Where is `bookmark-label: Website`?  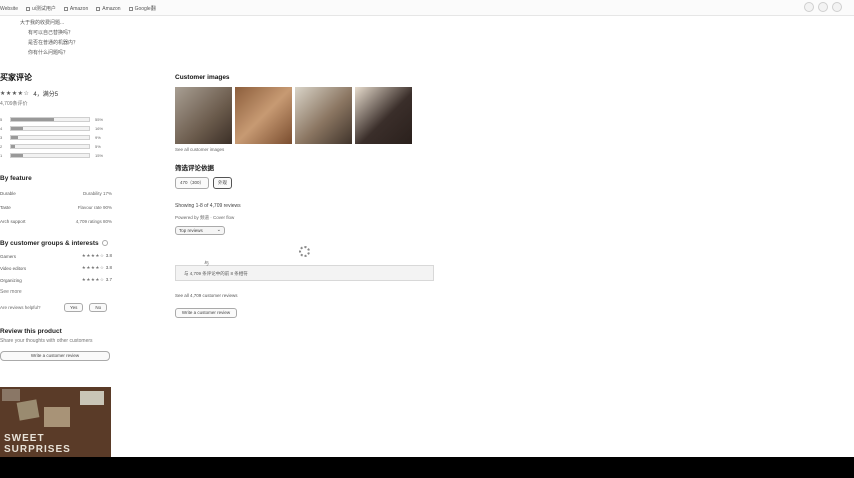
bookmark-label: Website is located at coordinates (9, 8).